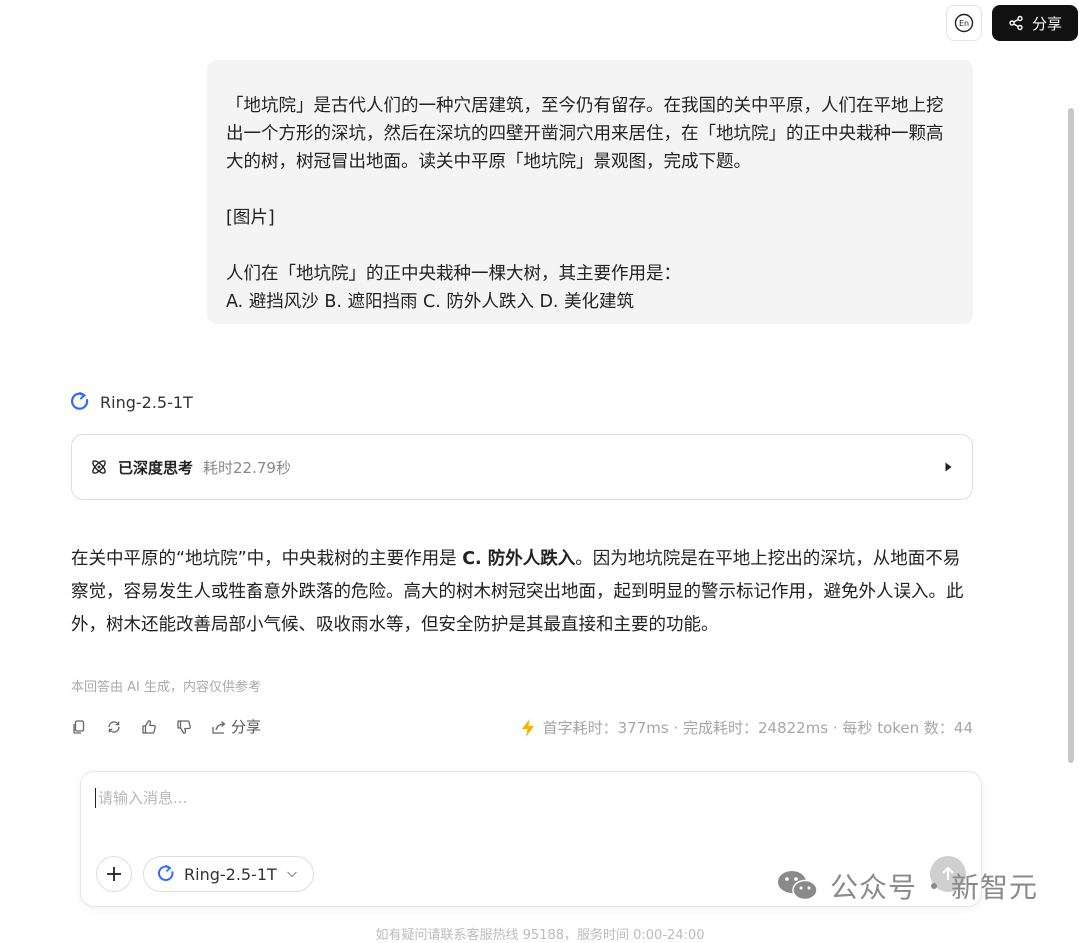  Describe the element at coordinates (1016, 23) in the screenshot. I see `share-icon` at that location.